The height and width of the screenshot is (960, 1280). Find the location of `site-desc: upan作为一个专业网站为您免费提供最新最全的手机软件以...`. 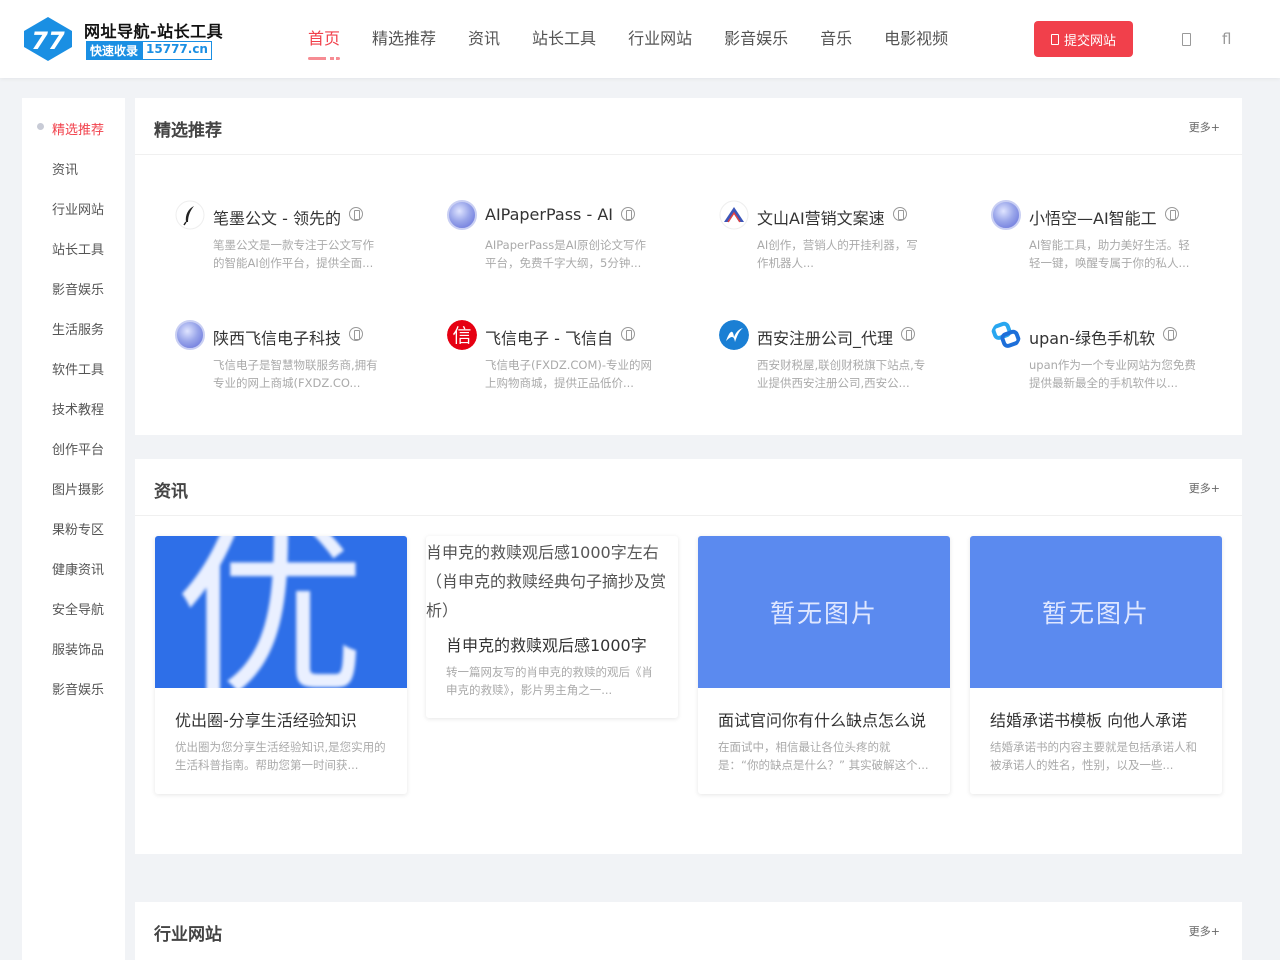

site-desc: upan作为一个专业网站为您免费提供最新最全的手机软件以... is located at coordinates (1112, 374).